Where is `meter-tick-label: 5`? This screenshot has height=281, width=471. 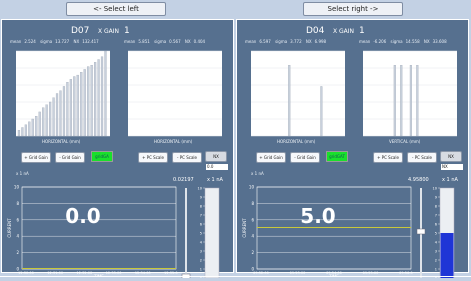
meter-tick-label: 5 is located at coordinates (436, 233).